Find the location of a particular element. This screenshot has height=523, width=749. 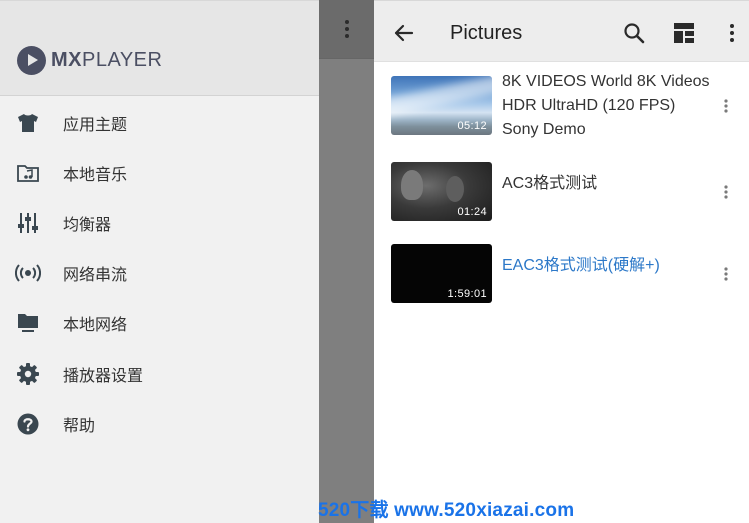

drawer-item-local-music: 本地音乐 is located at coordinates (159, 173).